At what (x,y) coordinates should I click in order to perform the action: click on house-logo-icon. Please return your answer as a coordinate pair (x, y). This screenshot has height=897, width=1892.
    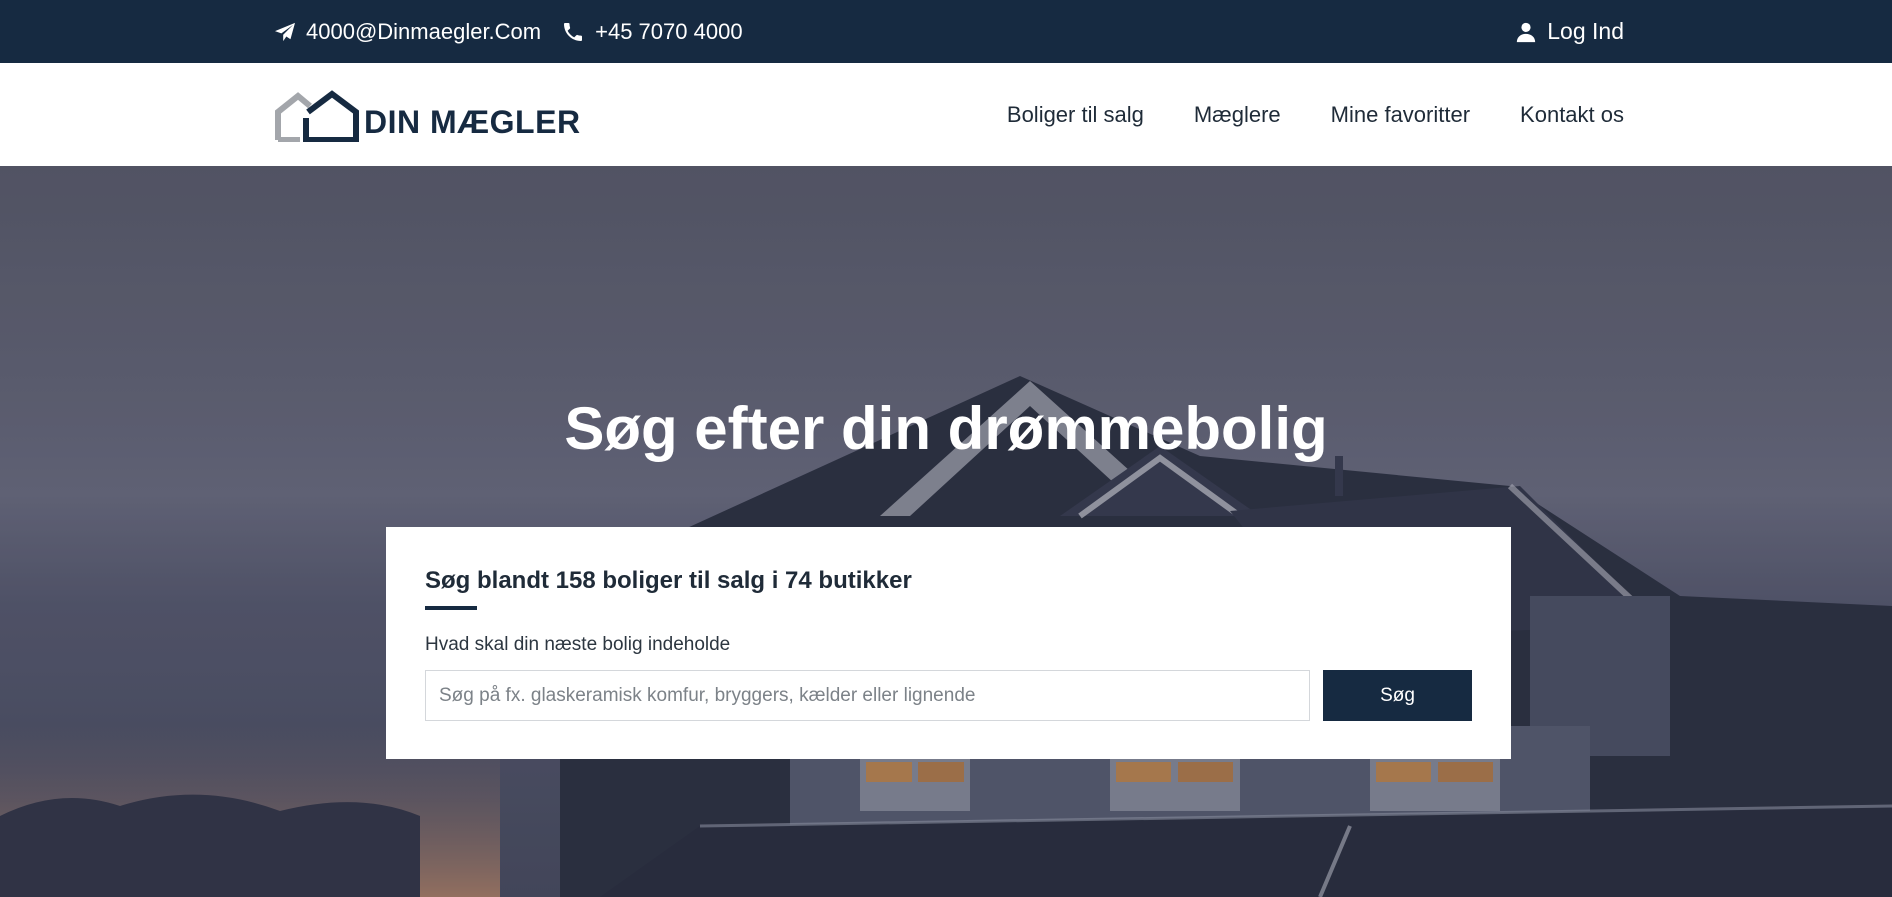
    Looking at the image, I should click on (317, 115).